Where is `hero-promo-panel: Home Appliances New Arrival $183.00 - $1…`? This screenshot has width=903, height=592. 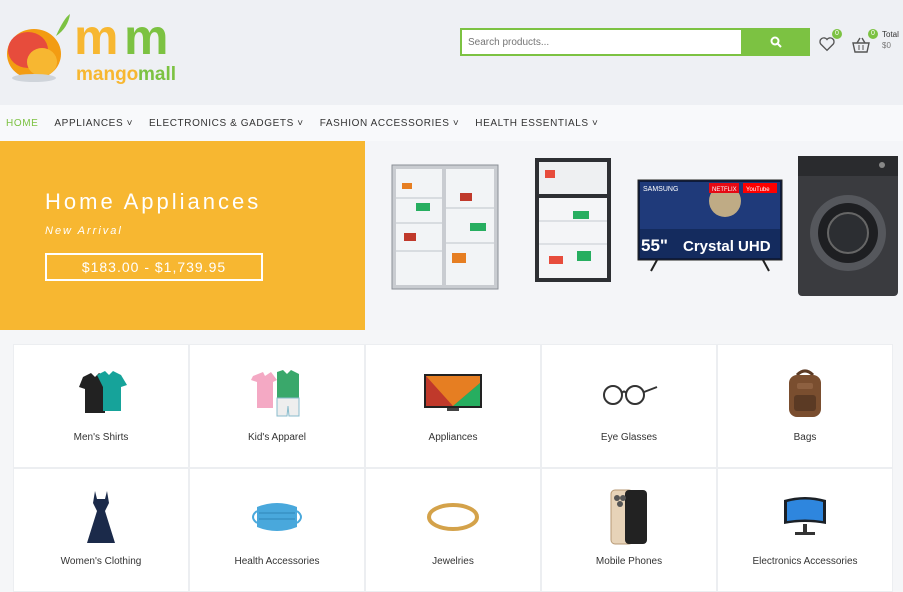
hero-promo-panel: Home Appliances New Arrival $183.00 - $1… is located at coordinates (182, 235).